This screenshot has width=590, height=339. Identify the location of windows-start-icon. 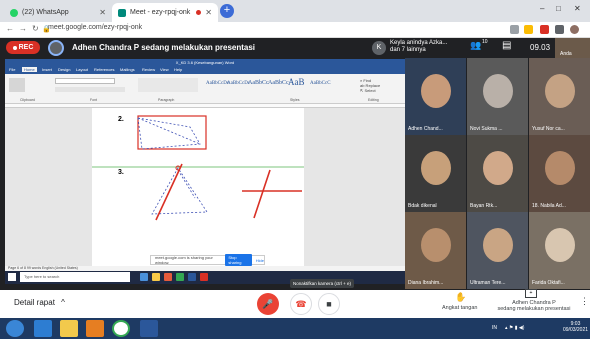
(12, 277).